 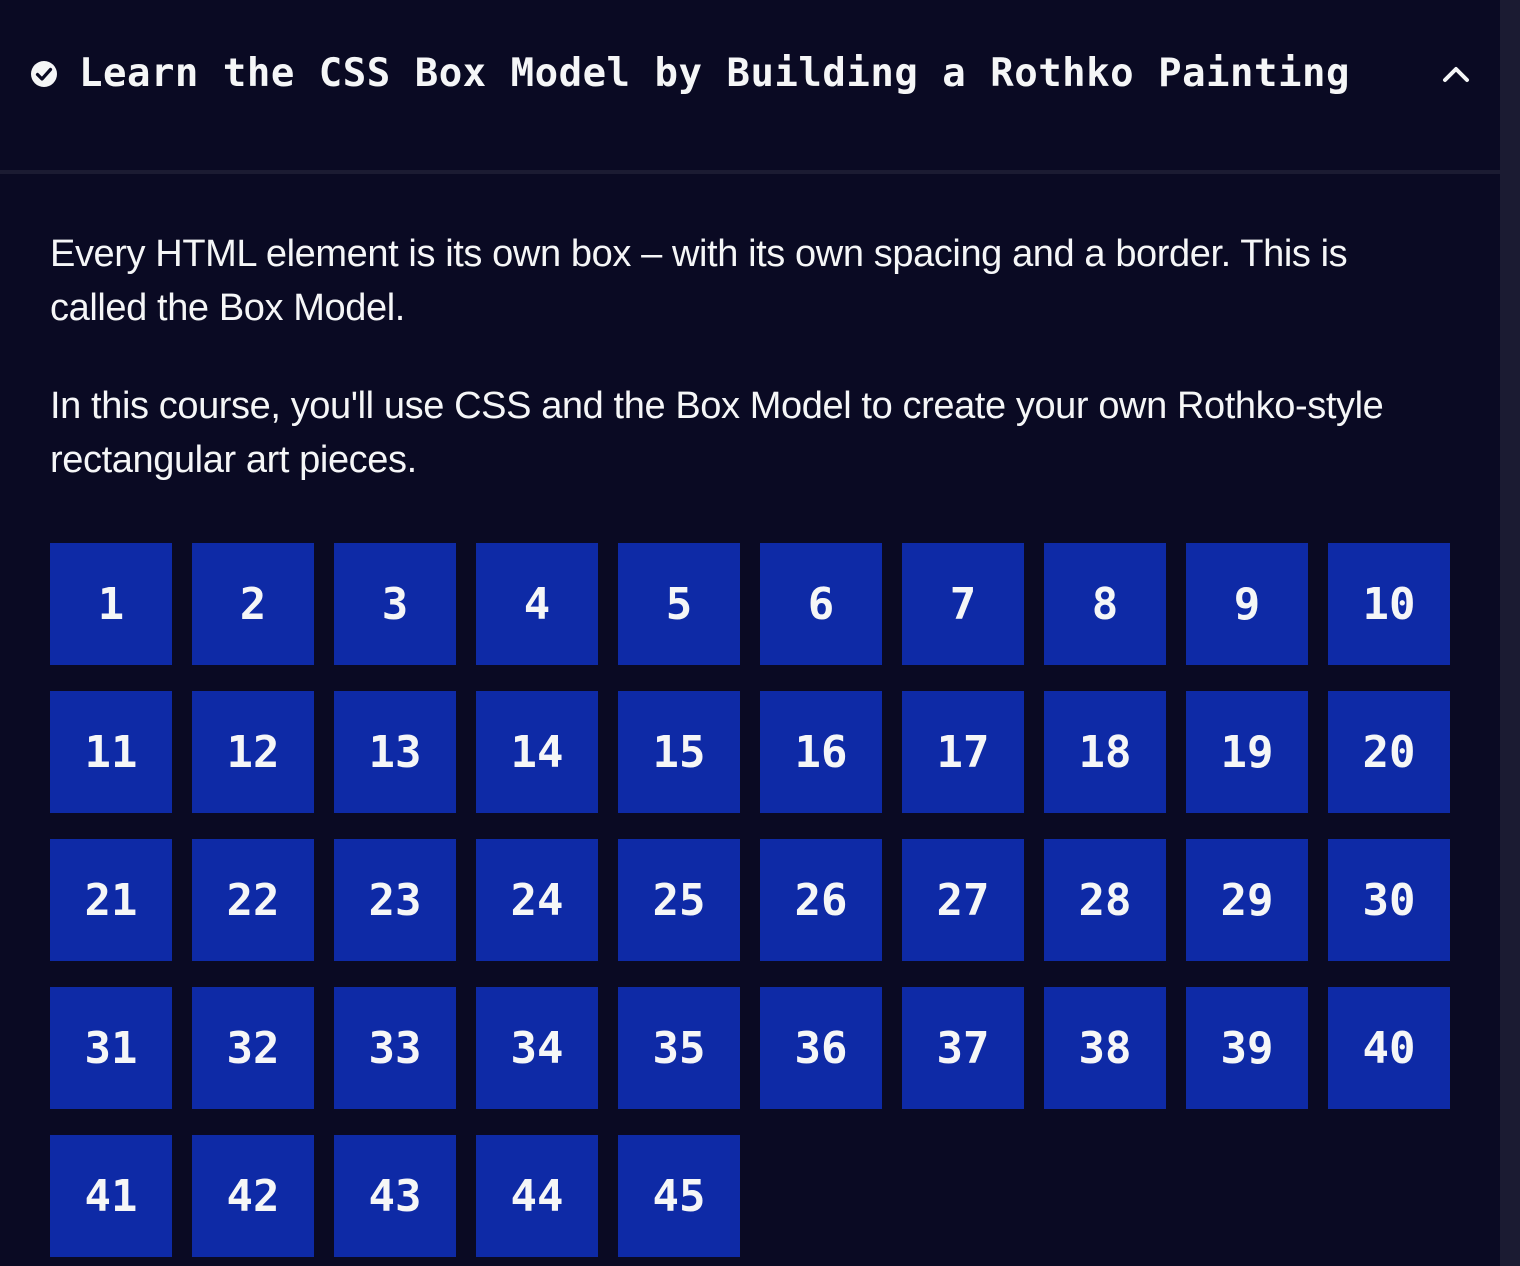 I want to click on step-button: 17, so click(x=963, y=752).